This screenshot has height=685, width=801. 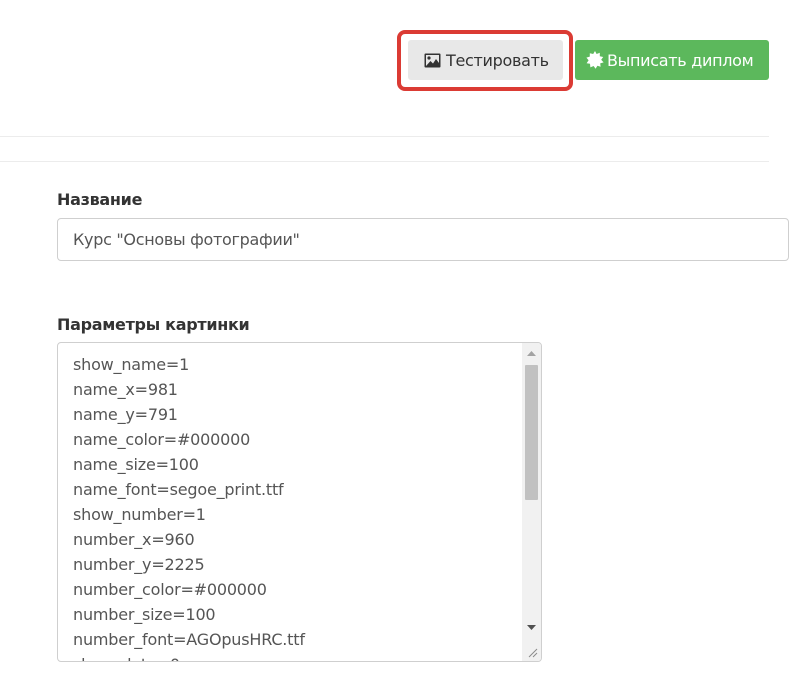 What do you see at coordinates (189, 656) in the screenshot?
I see `param-line: show_date=0` at bounding box center [189, 656].